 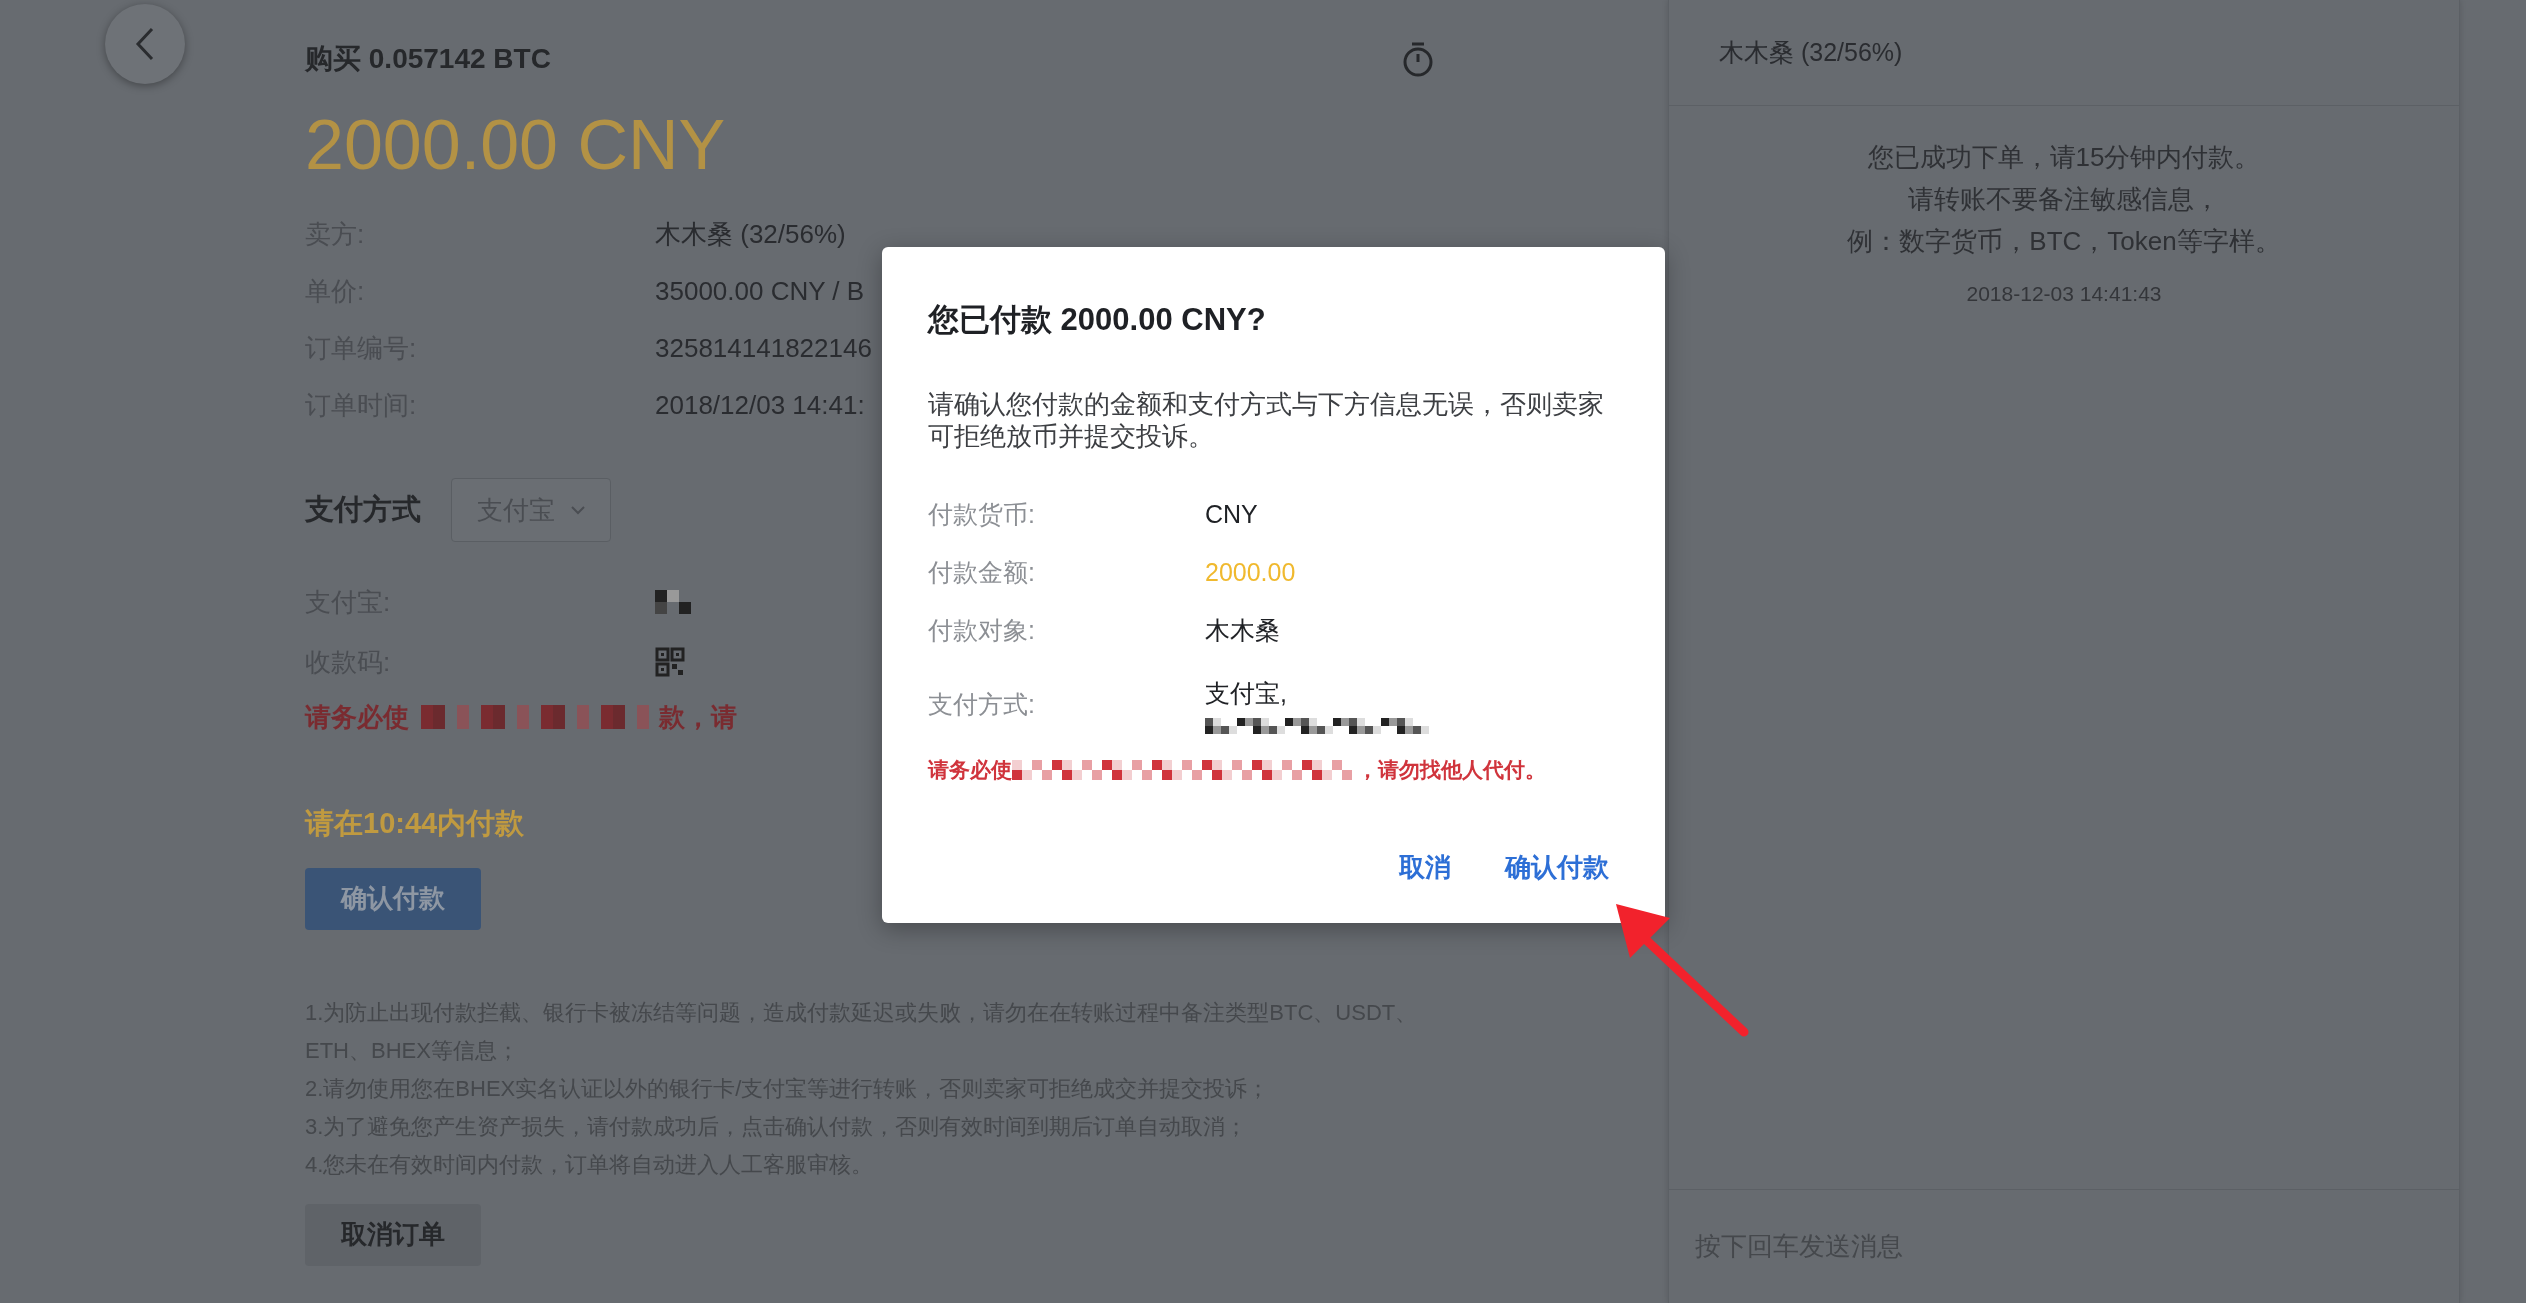 What do you see at coordinates (760, 405) in the screenshot?
I see `detail-value: 2018/12/03 14:41:` at bounding box center [760, 405].